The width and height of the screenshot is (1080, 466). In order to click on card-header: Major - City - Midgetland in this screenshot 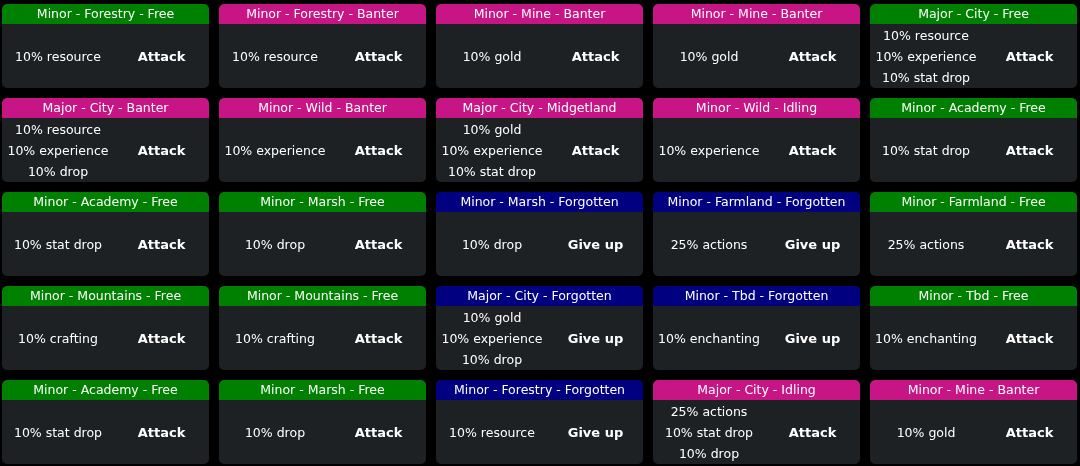, I will do `click(539, 108)`.